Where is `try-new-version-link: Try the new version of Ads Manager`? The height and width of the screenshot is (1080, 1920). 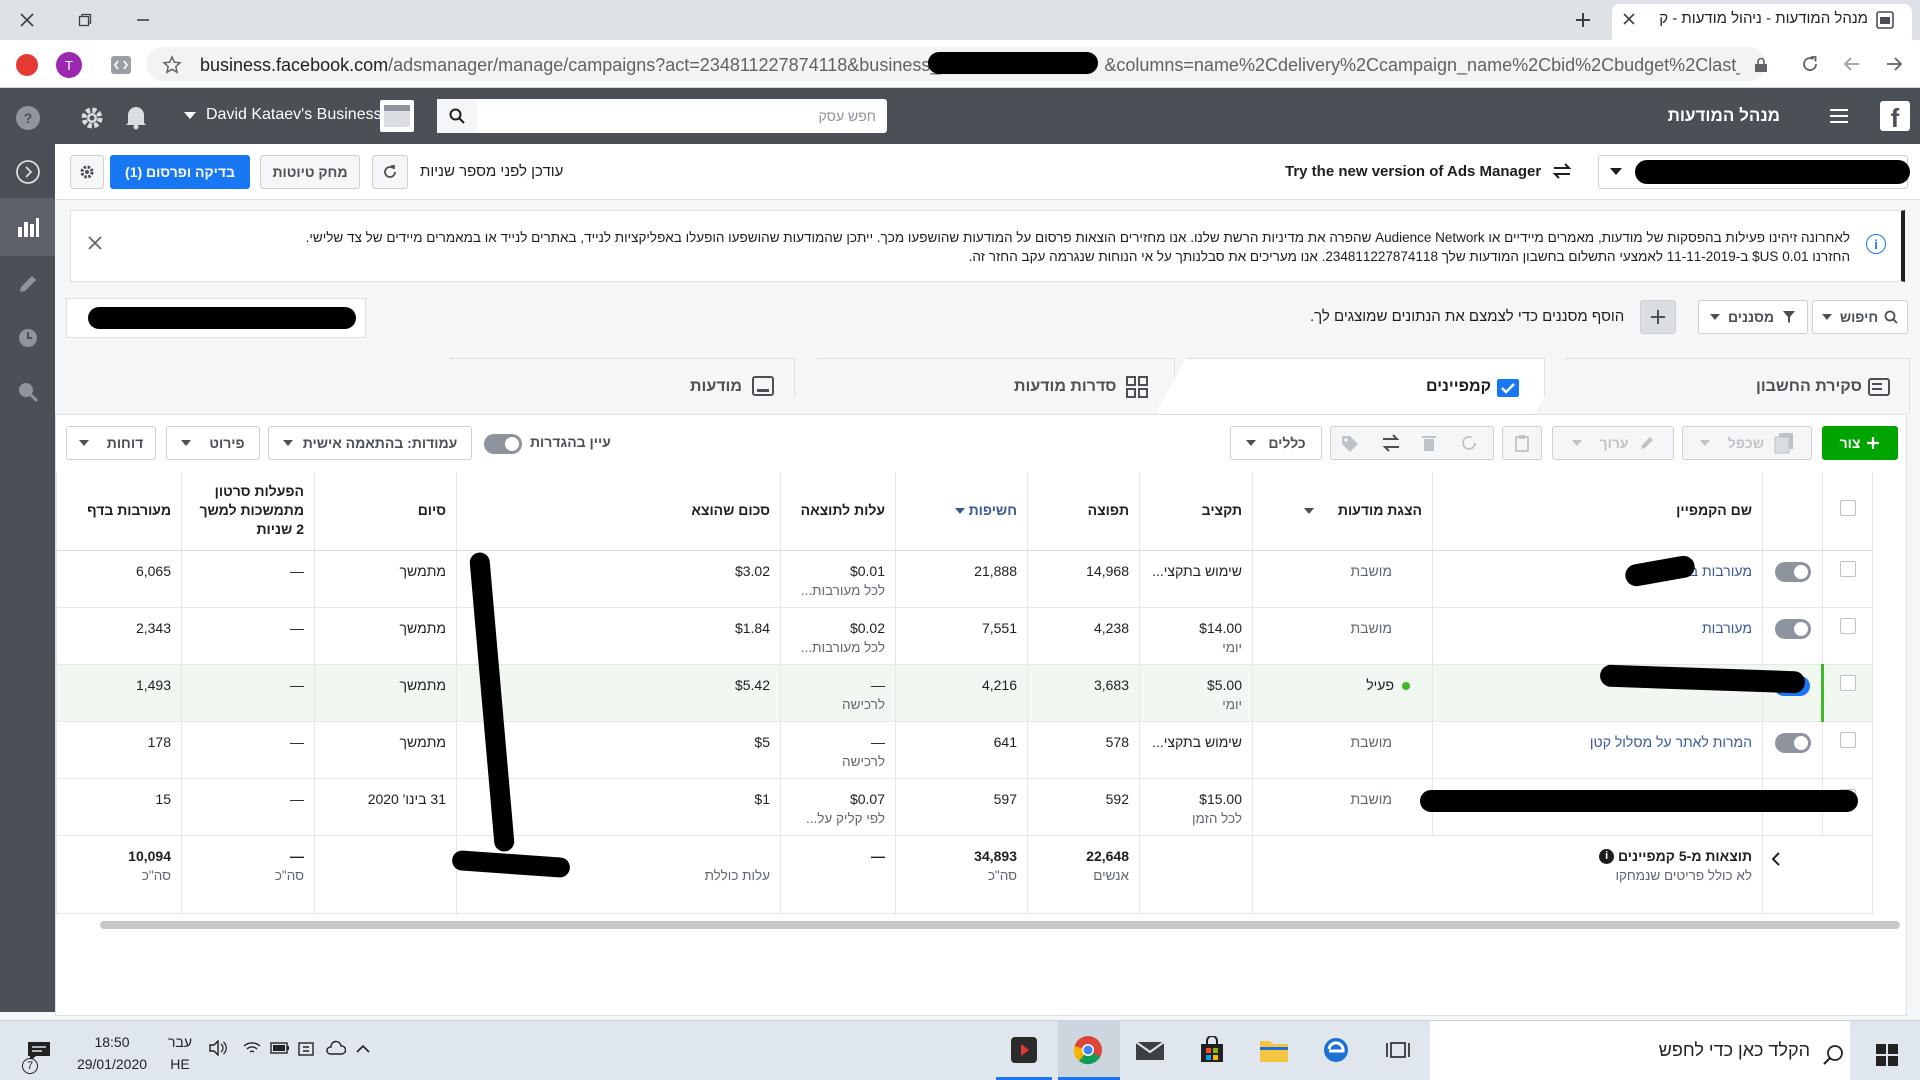 try-new-version-link: Try the new version of Ads Manager is located at coordinates (1413, 171).